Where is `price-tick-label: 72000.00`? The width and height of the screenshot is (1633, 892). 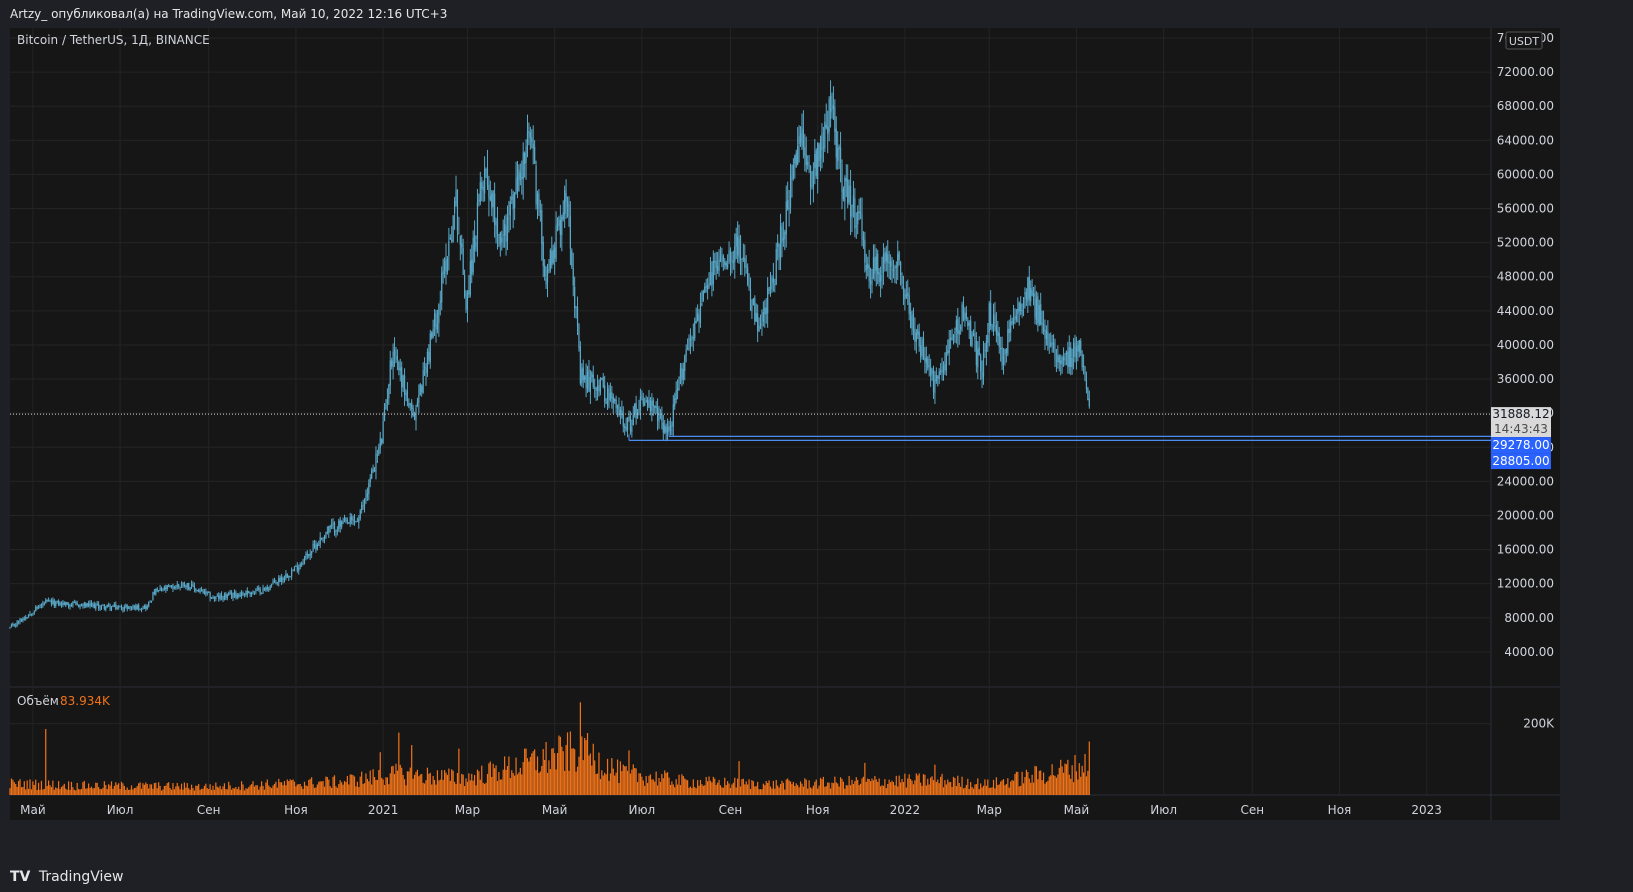
price-tick-label: 72000.00 is located at coordinates (1525, 72).